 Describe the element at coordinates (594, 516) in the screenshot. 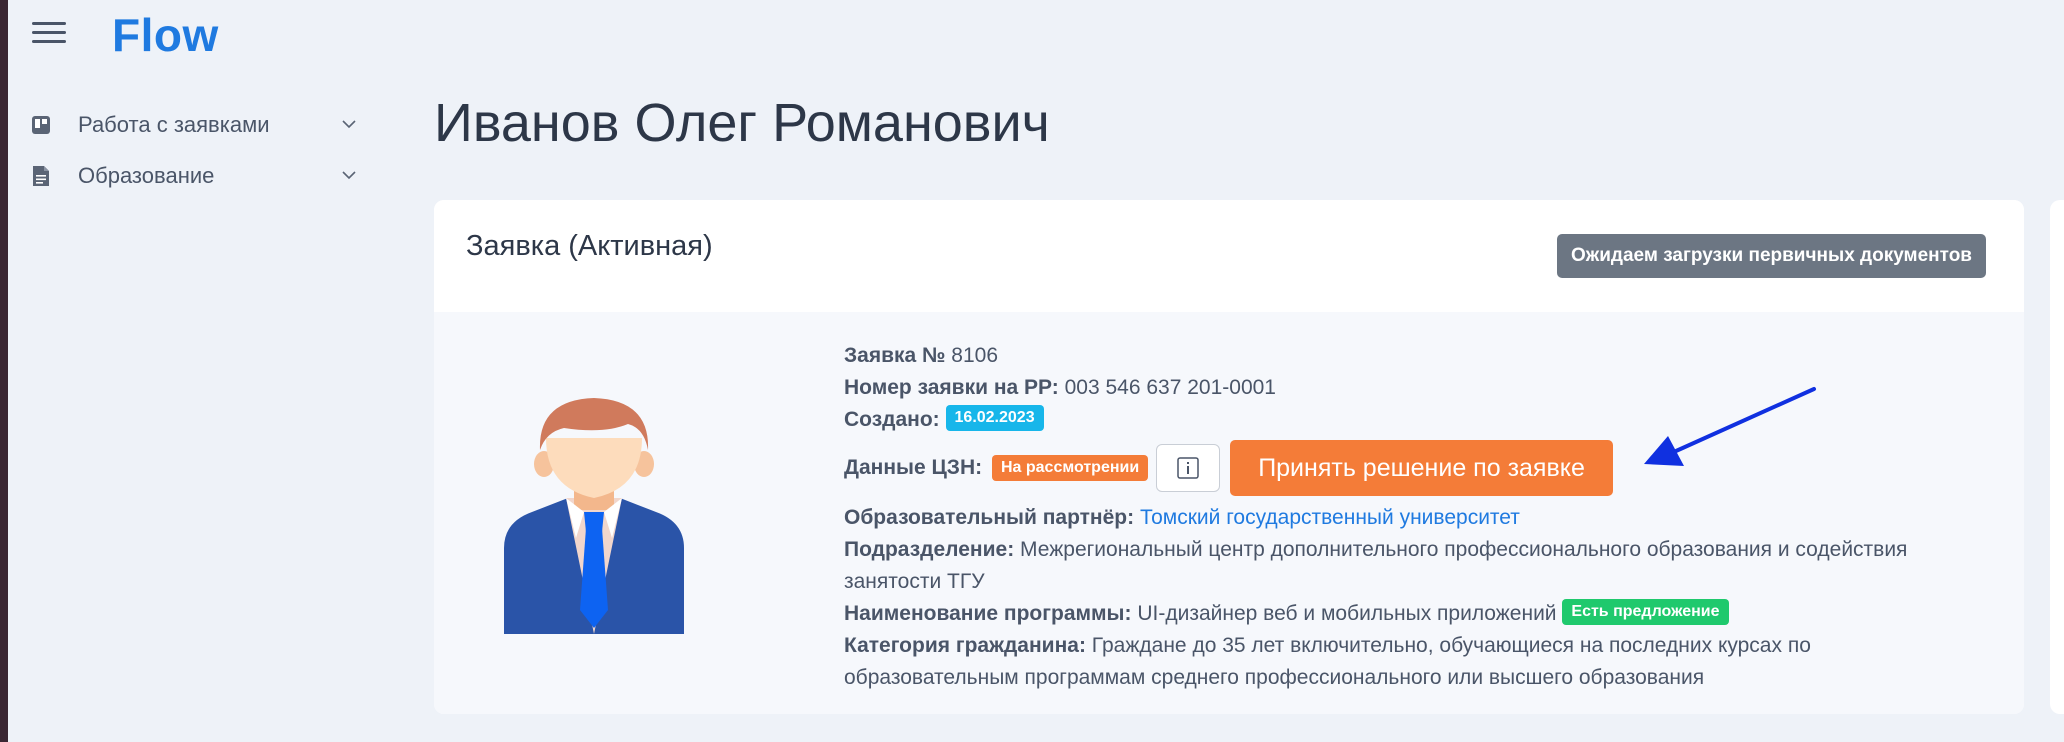

I see `avatar` at that location.